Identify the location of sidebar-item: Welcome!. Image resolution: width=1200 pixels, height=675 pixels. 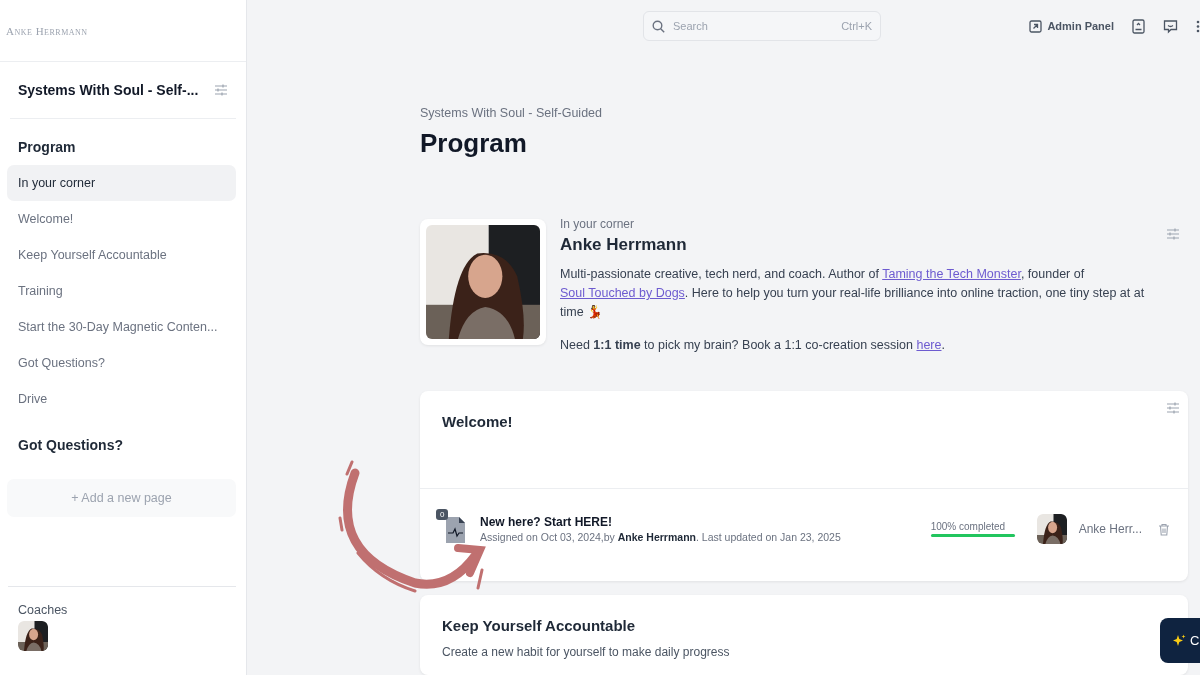
(121, 219).